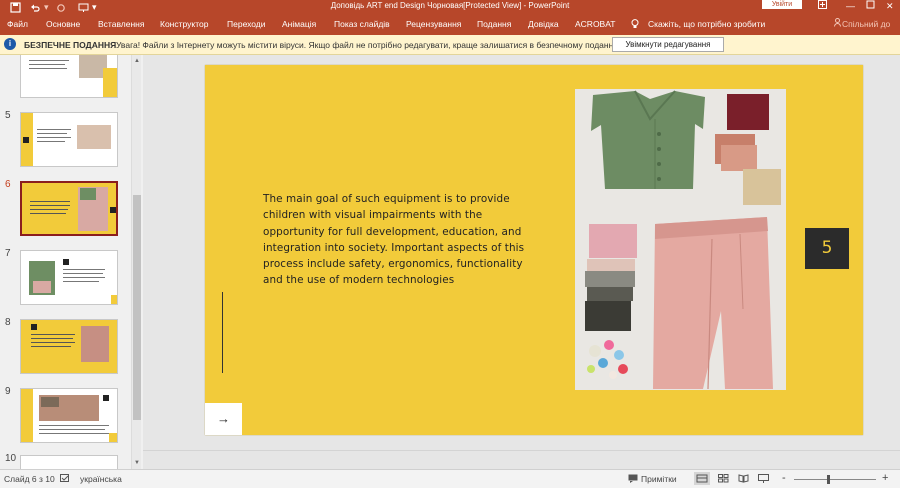 The image size is (900, 488). I want to click on notes-button: Примітки, so click(659, 479).